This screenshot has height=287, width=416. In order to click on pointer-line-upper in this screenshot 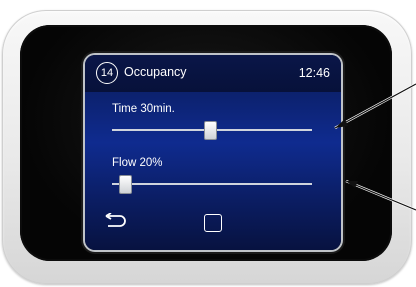, I will do `click(375, 106)`.